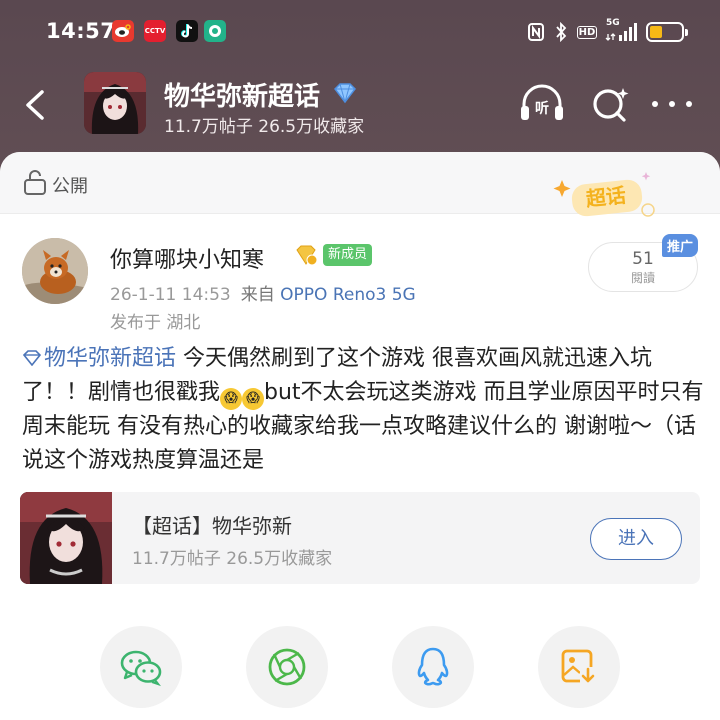 The image size is (720, 720). What do you see at coordinates (360, 107) in the screenshot?
I see `topic-header: 物华弥新超话 11.7万帖子 26.5万收藏家 听` at bounding box center [360, 107].